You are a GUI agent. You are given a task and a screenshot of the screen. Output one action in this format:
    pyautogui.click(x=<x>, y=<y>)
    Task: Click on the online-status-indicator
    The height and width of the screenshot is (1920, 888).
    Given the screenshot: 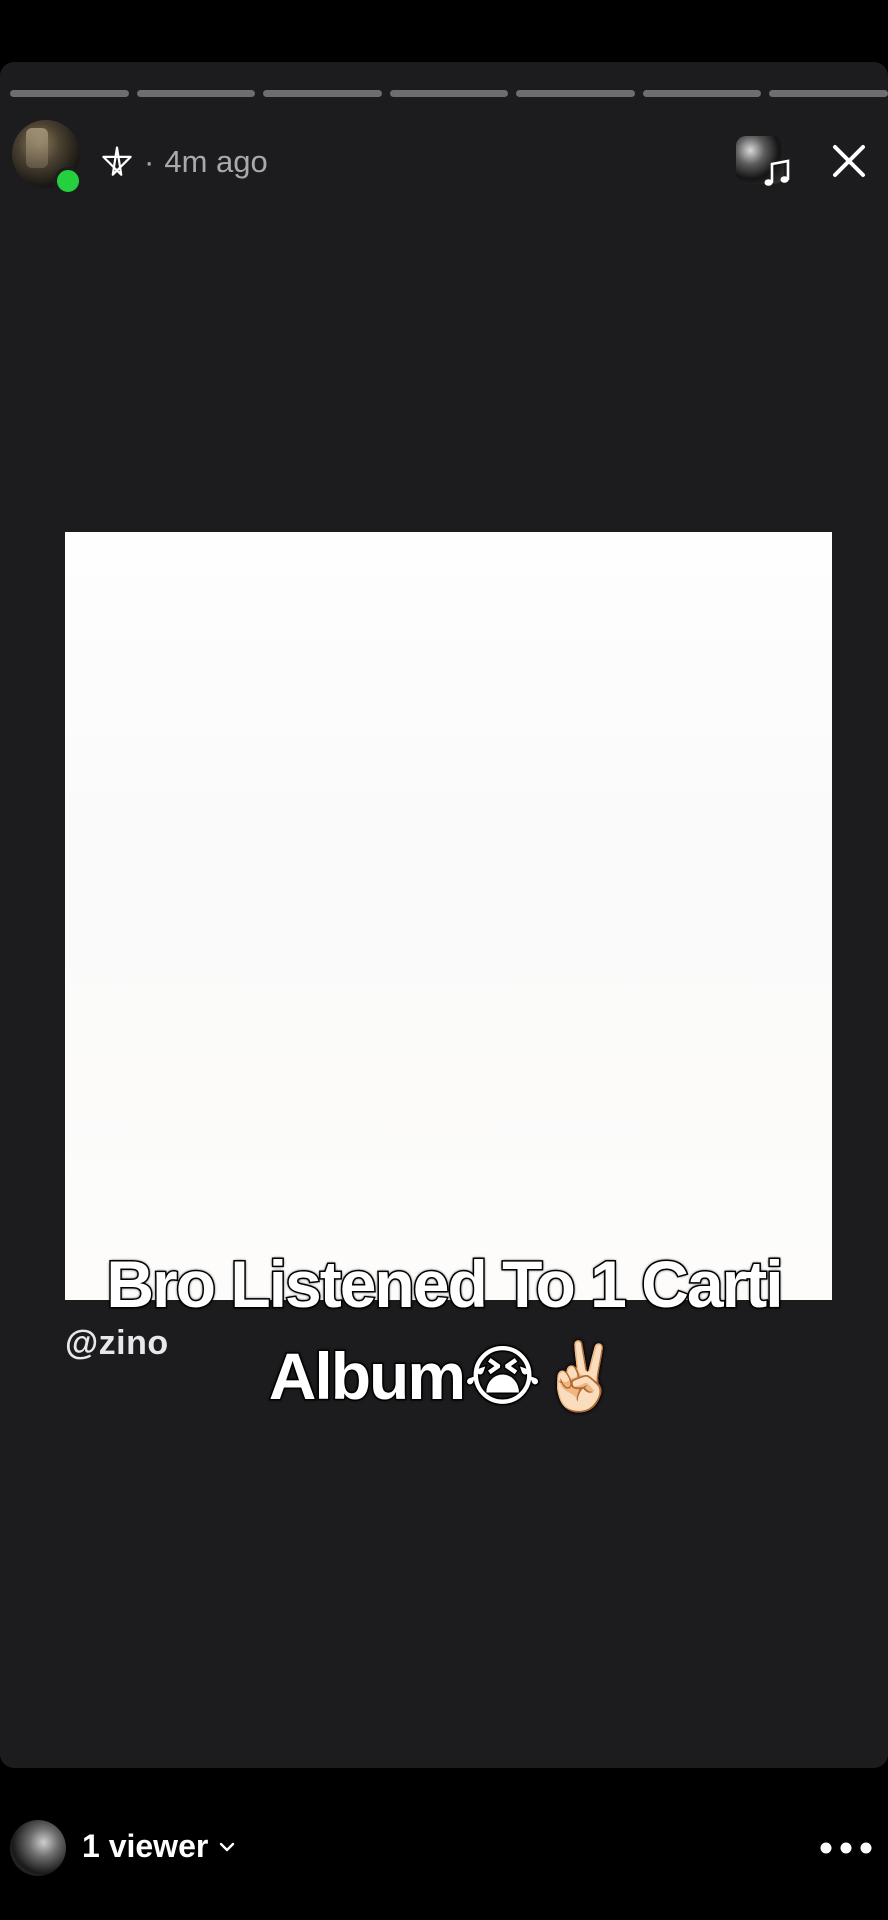 What is the action you would take?
    pyautogui.click(x=68, y=181)
    